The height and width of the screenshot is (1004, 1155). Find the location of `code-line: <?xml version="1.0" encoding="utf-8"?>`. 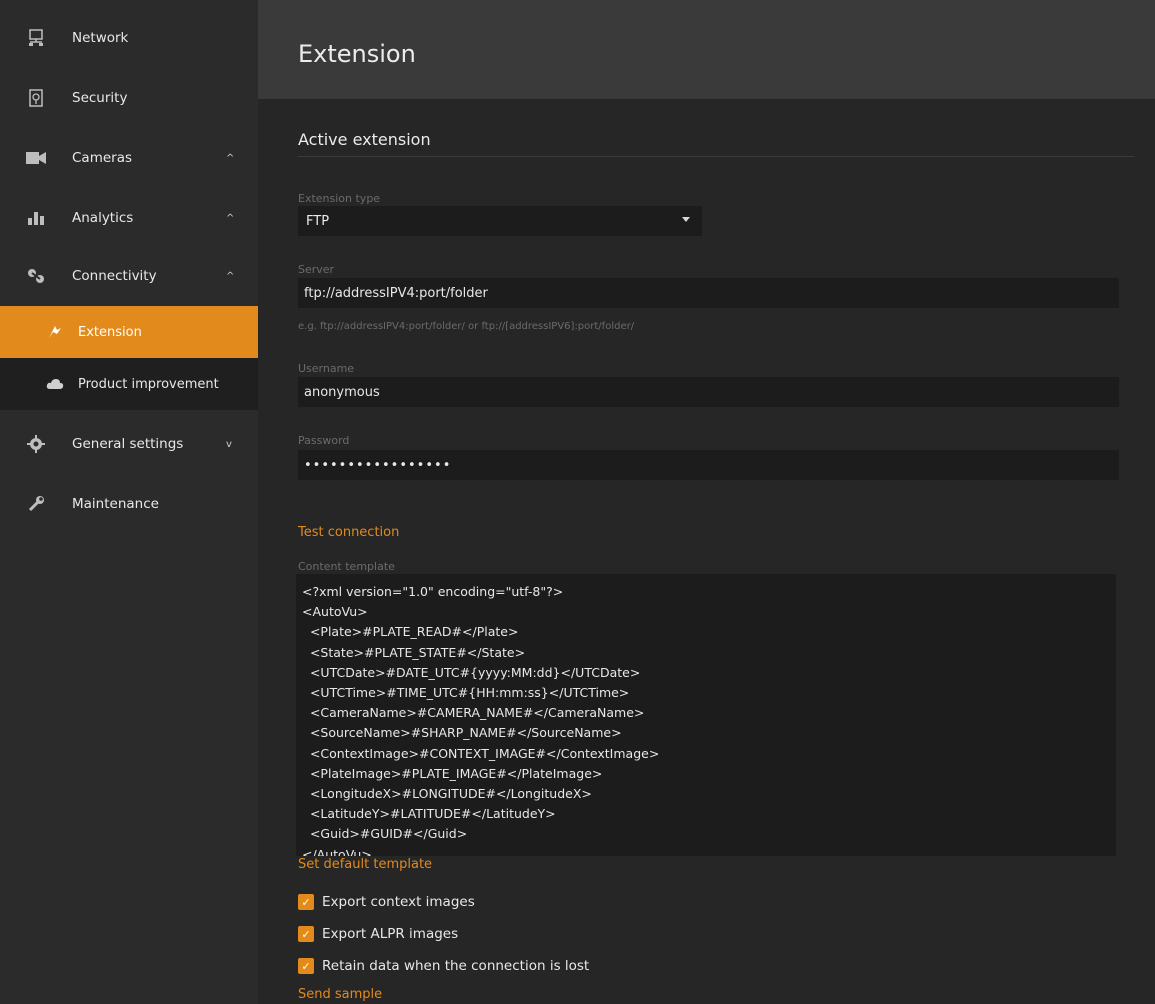

code-line: <?xml version="1.0" encoding="utf-8"?> is located at coordinates (433, 591).